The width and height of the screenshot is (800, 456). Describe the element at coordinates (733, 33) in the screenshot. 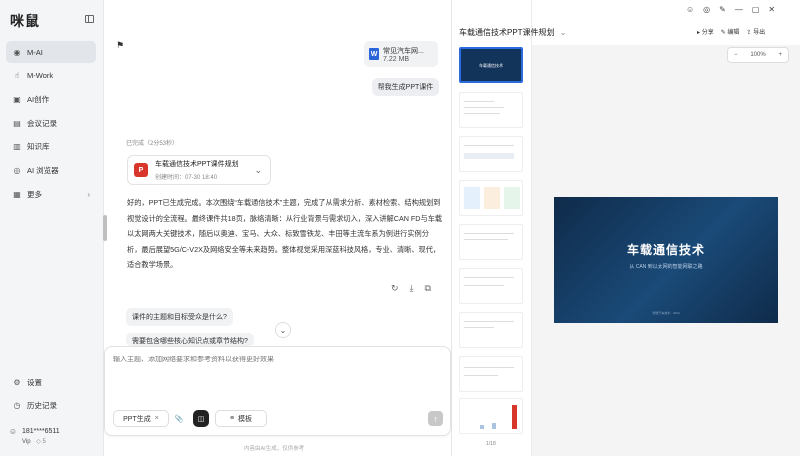

I see `edit-label: 编辑` at that location.